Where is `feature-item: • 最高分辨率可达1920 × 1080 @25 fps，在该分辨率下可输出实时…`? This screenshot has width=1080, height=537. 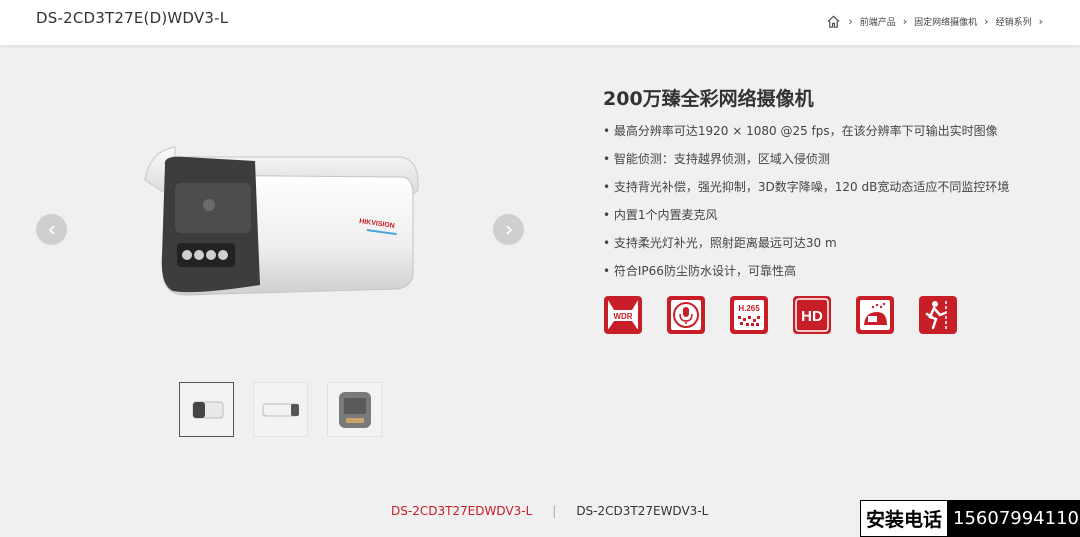
feature-item: • 最高分辨率可达1920 × 1080 @25 fps，在该分辨率下可输出实时… is located at coordinates (800, 131).